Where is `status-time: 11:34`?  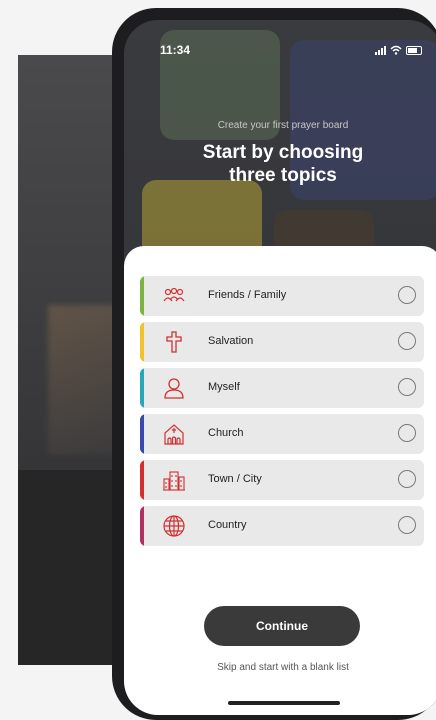 status-time: 11:34 is located at coordinates (175, 50).